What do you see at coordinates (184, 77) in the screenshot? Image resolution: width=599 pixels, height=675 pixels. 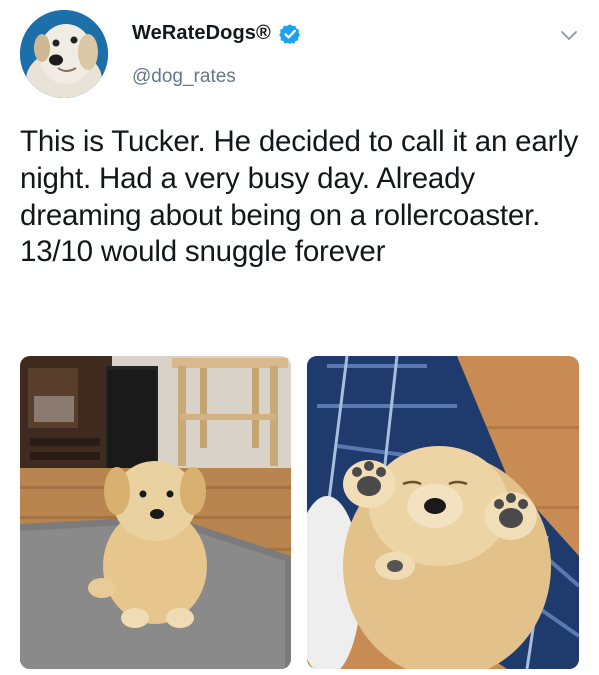 I see `account-handle: @dog_rates` at bounding box center [184, 77].